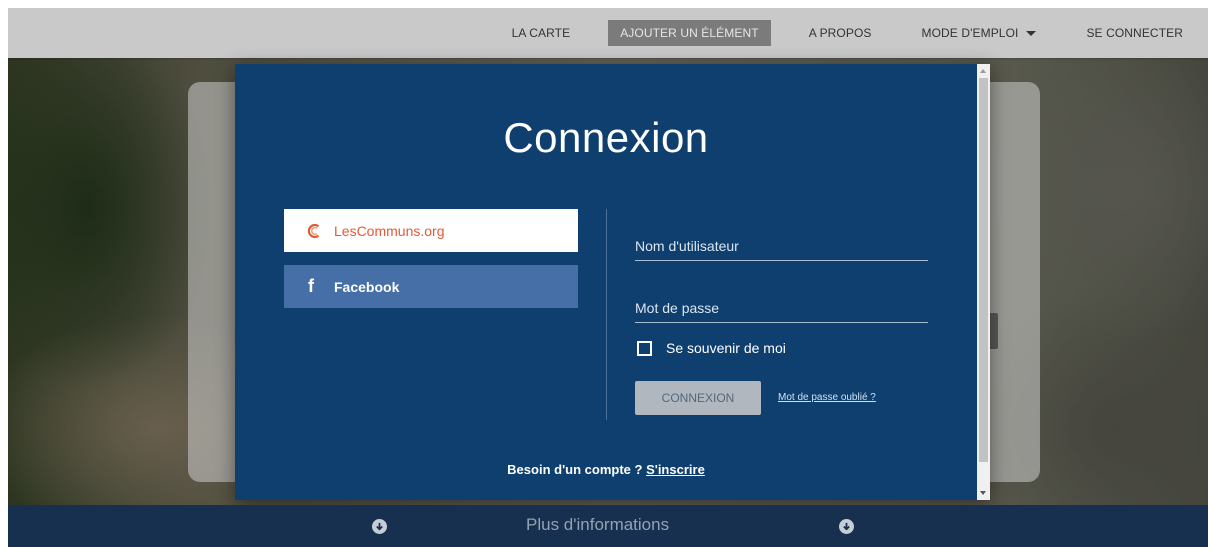  What do you see at coordinates (313, 230) in the screenshot?
I see `lescommuns-logo-icon` at bounding box center [313, 230].